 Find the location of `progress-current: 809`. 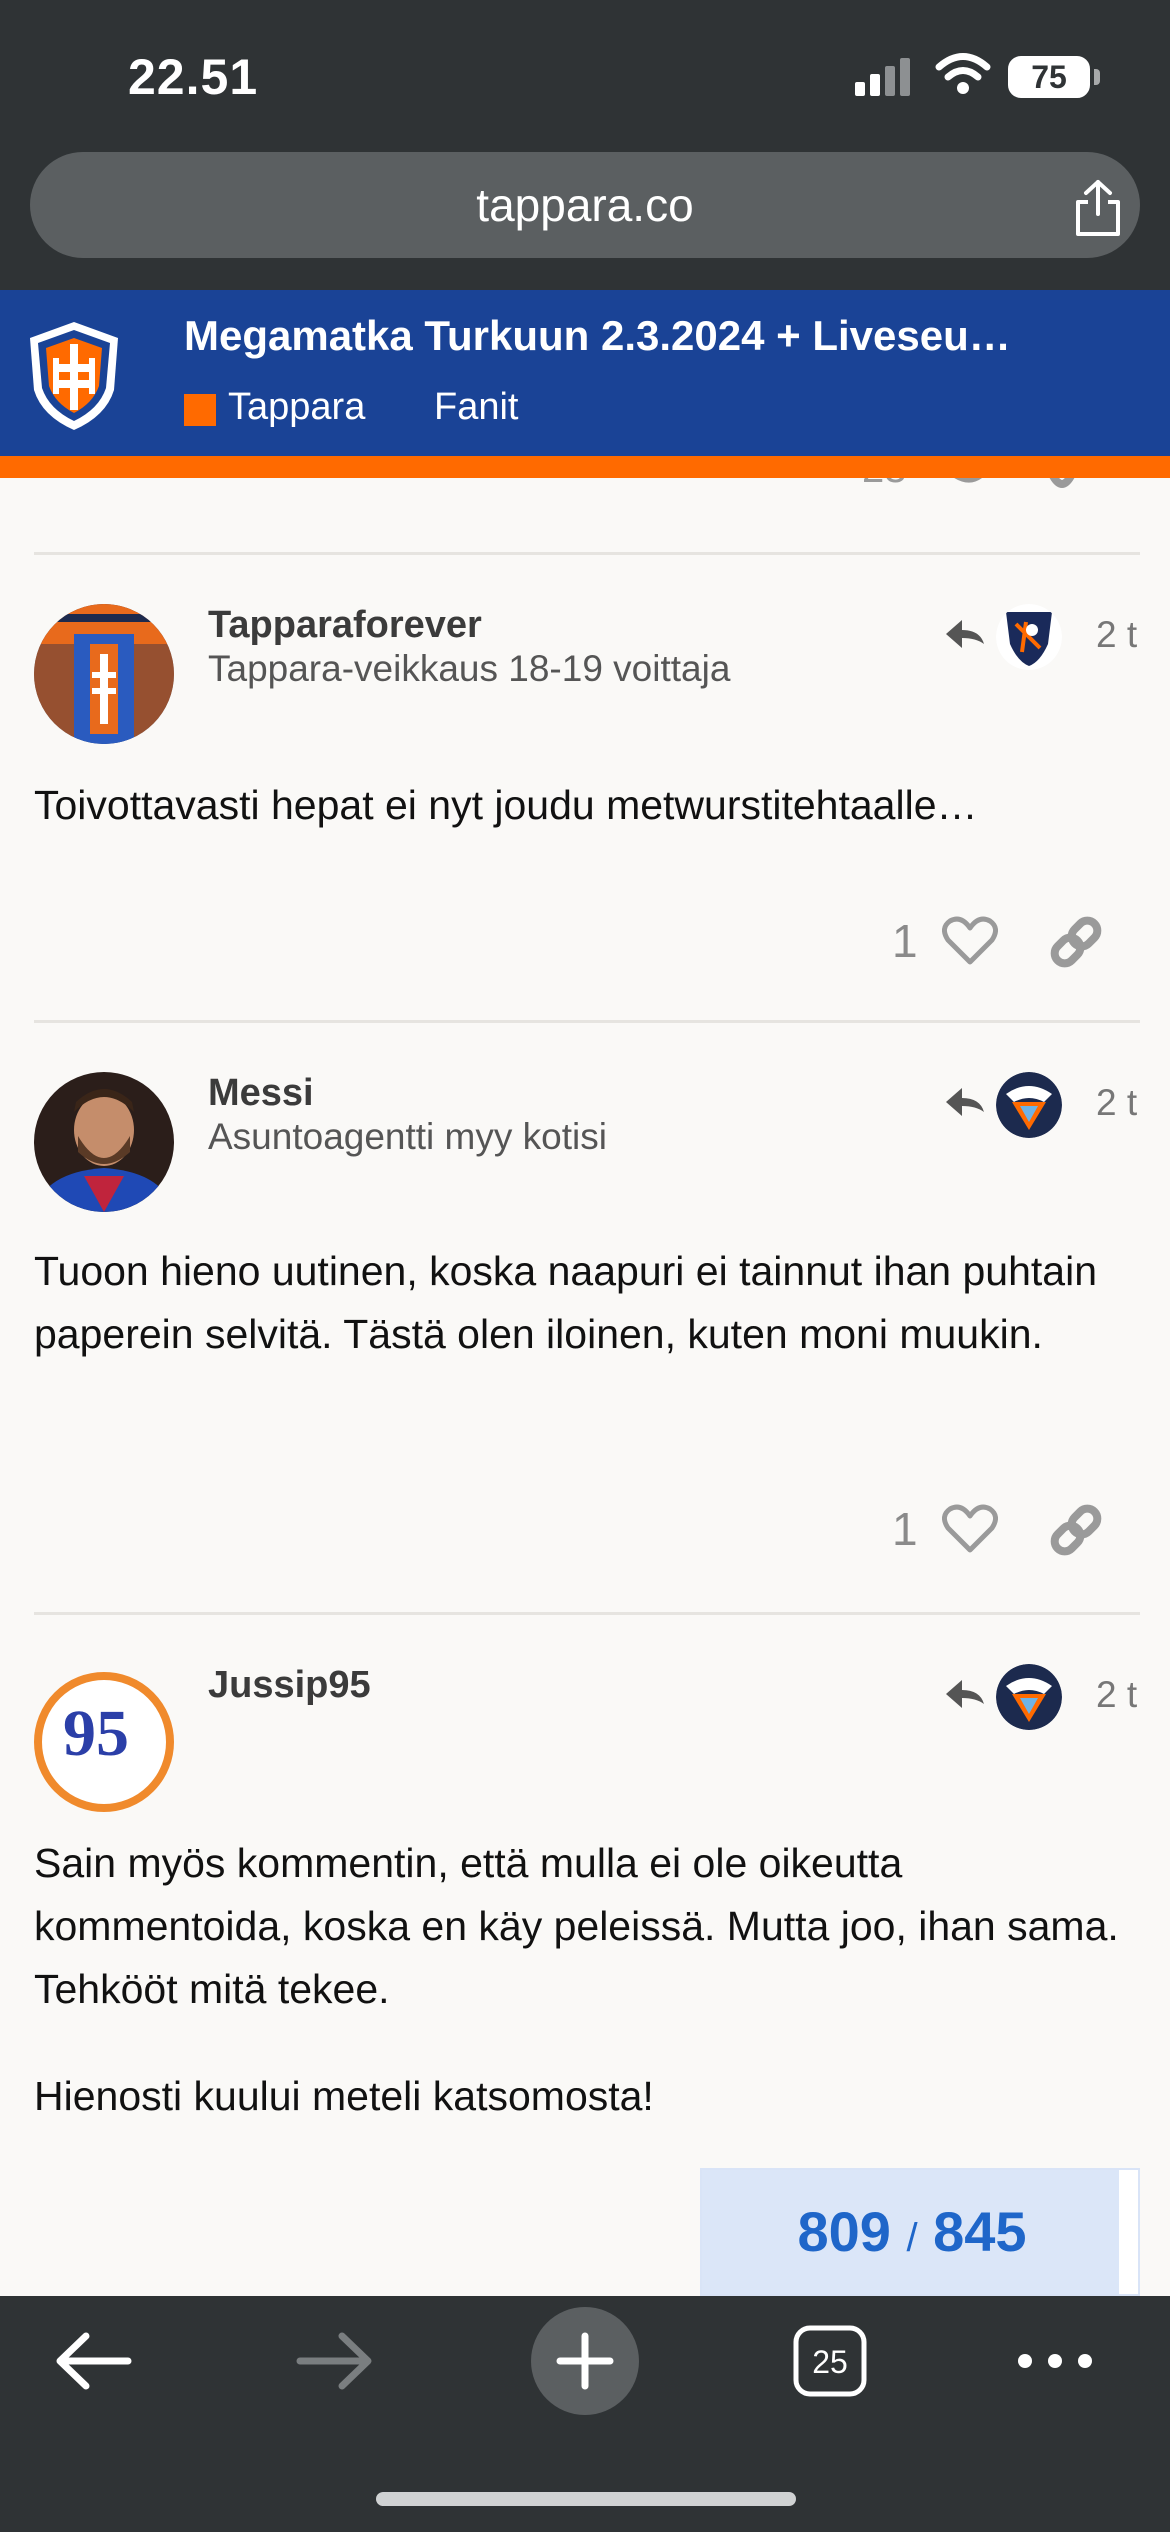

progress-current: 809 is located at coordinates (844, 2231).